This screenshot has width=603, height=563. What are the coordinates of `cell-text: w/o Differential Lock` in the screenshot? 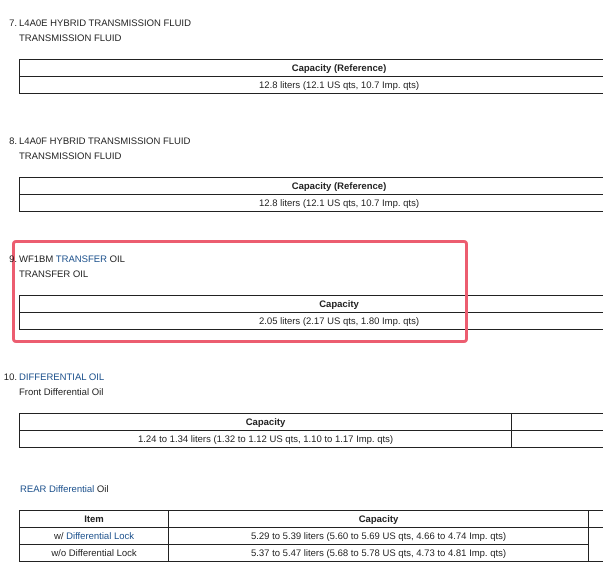 It's located at (94, 553).